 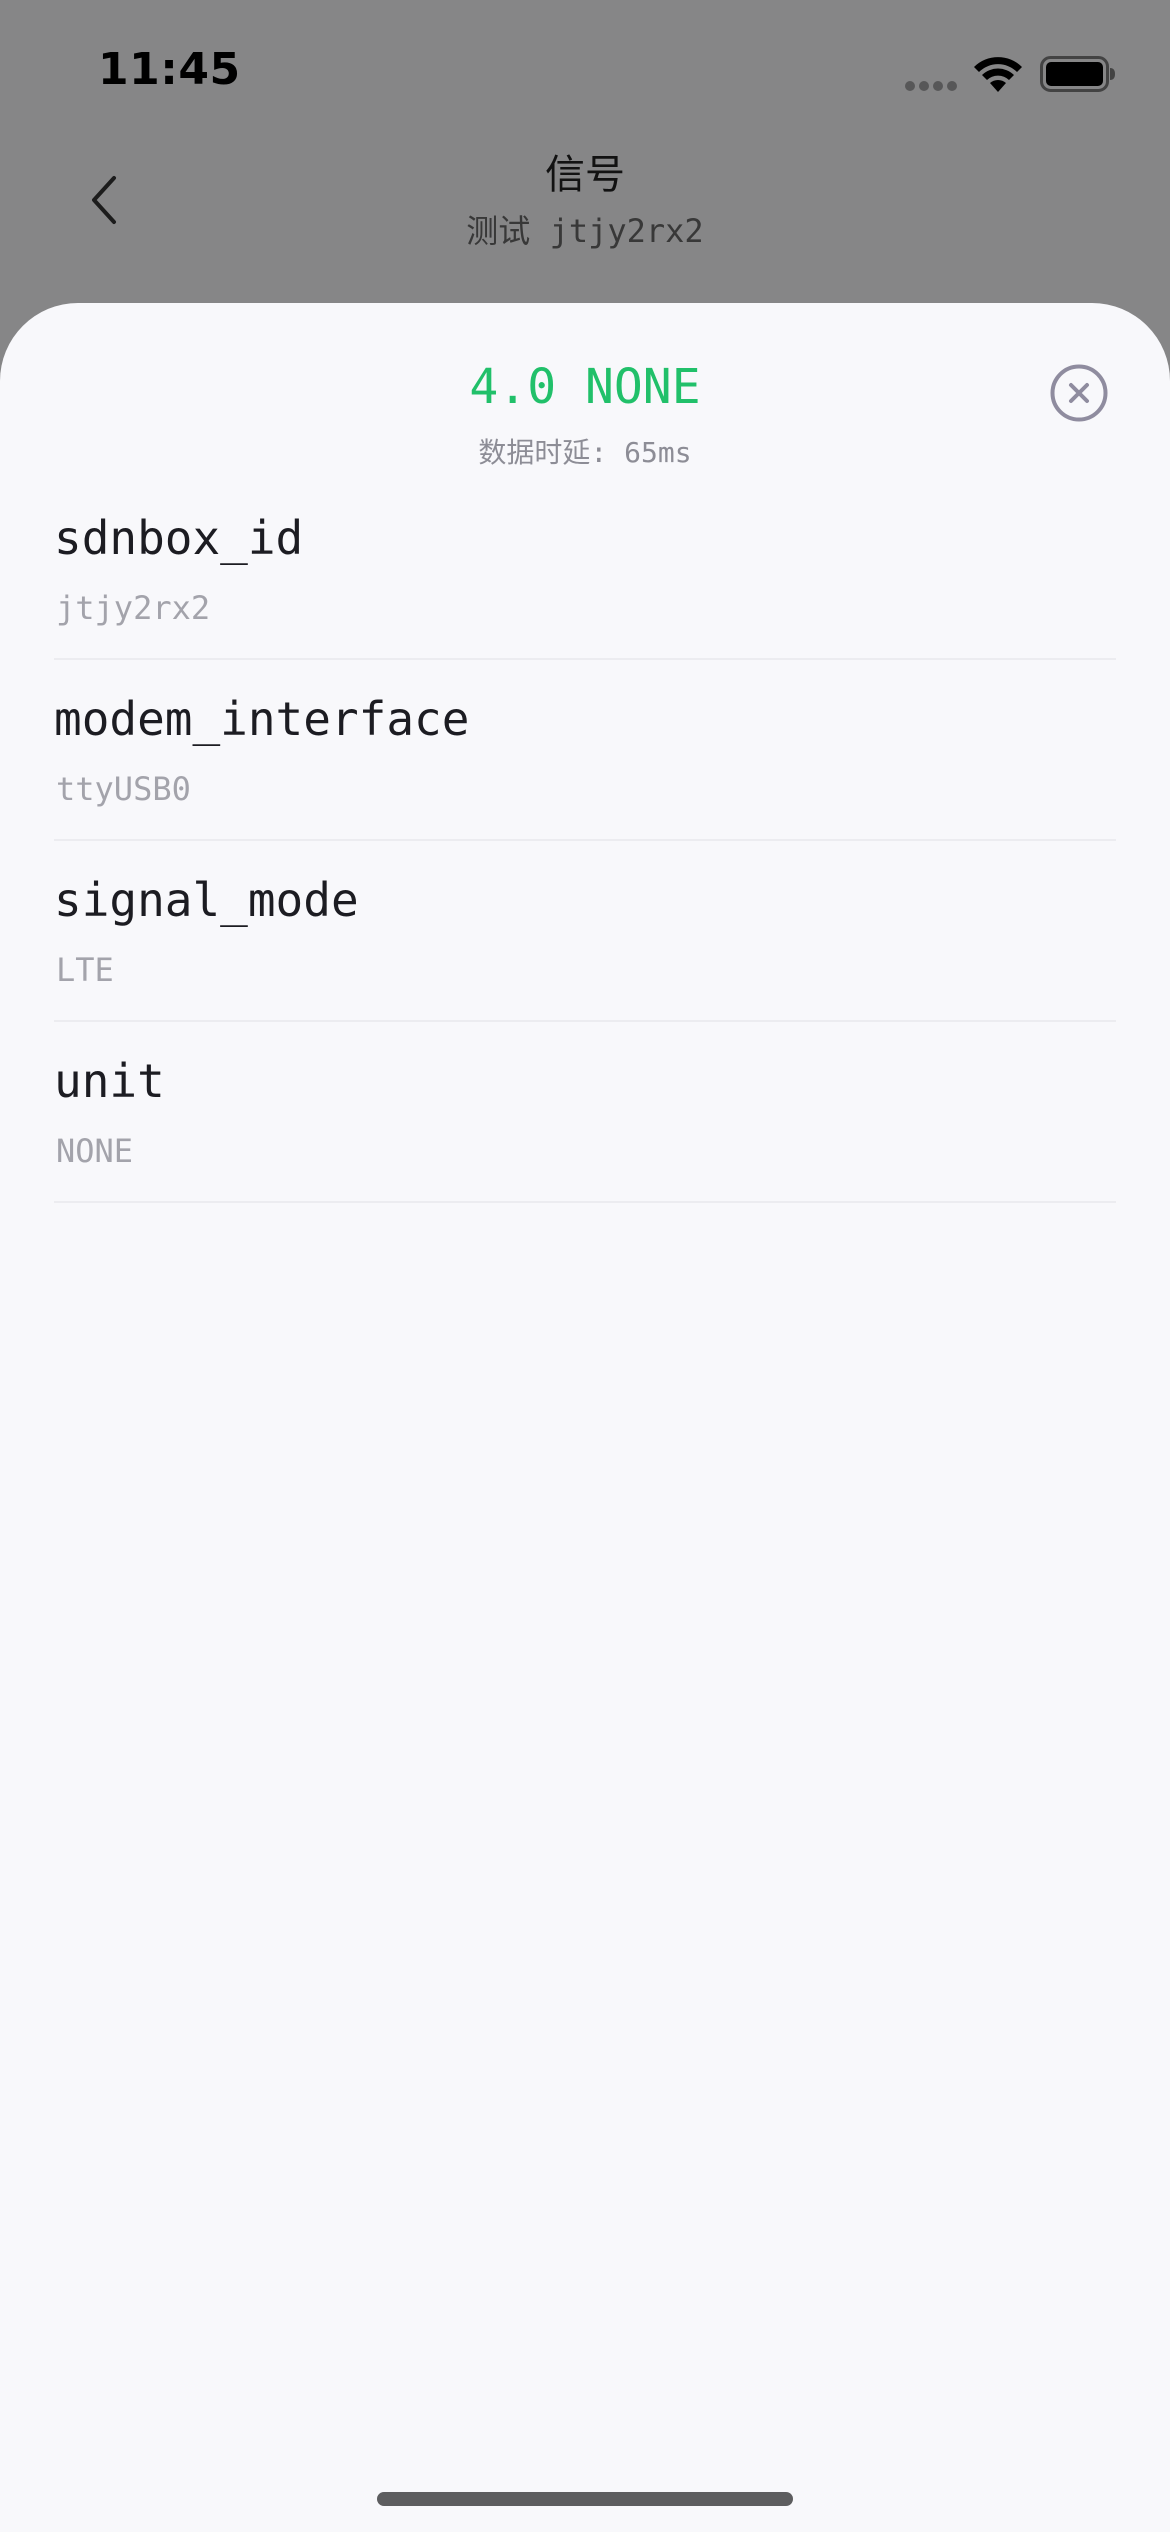 I want to click on item-value: ttyUSB0, so click(x=123, y=789).